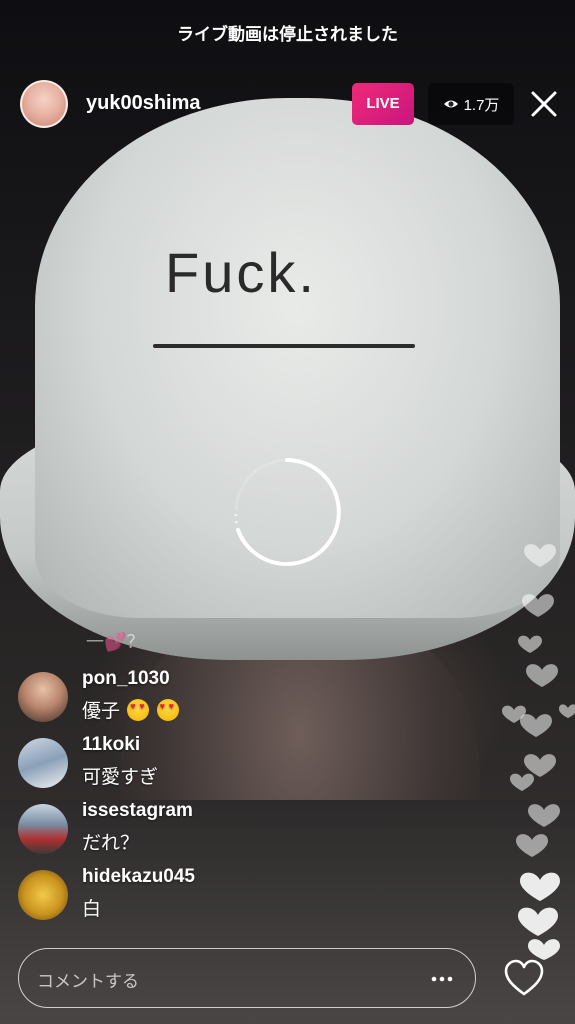 The height and width of the screenshot is (1024, 575). What do you see at coordinates (524, 978) in the screenshot?
I see `heart-icon` at bounding box center [524, 978].